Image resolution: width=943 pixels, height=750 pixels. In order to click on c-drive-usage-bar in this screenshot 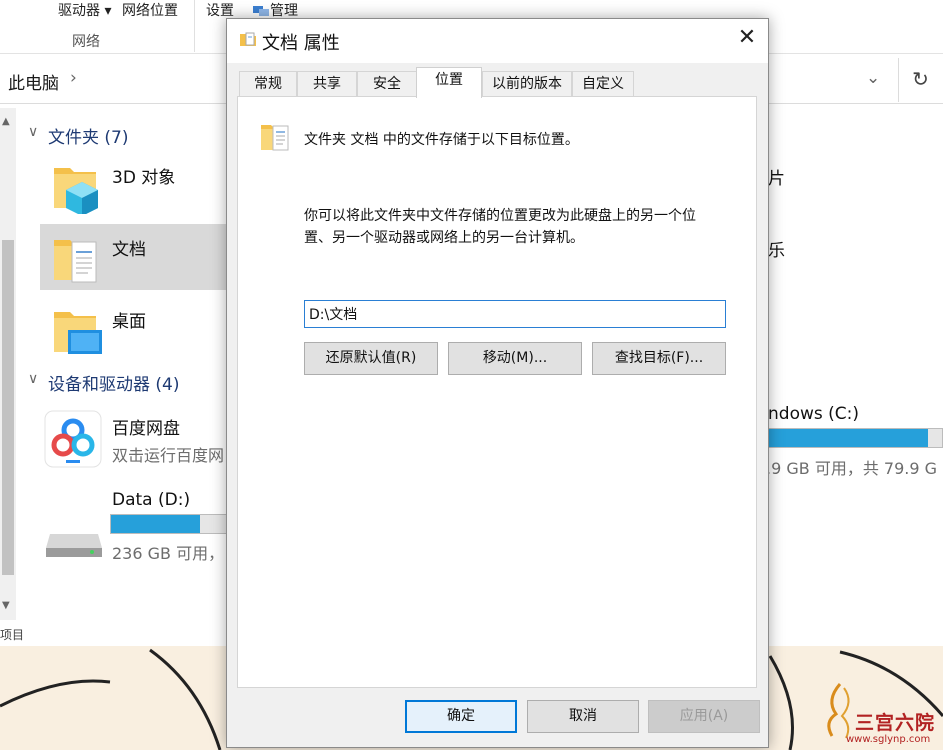, I will do `click(854, 438)`.